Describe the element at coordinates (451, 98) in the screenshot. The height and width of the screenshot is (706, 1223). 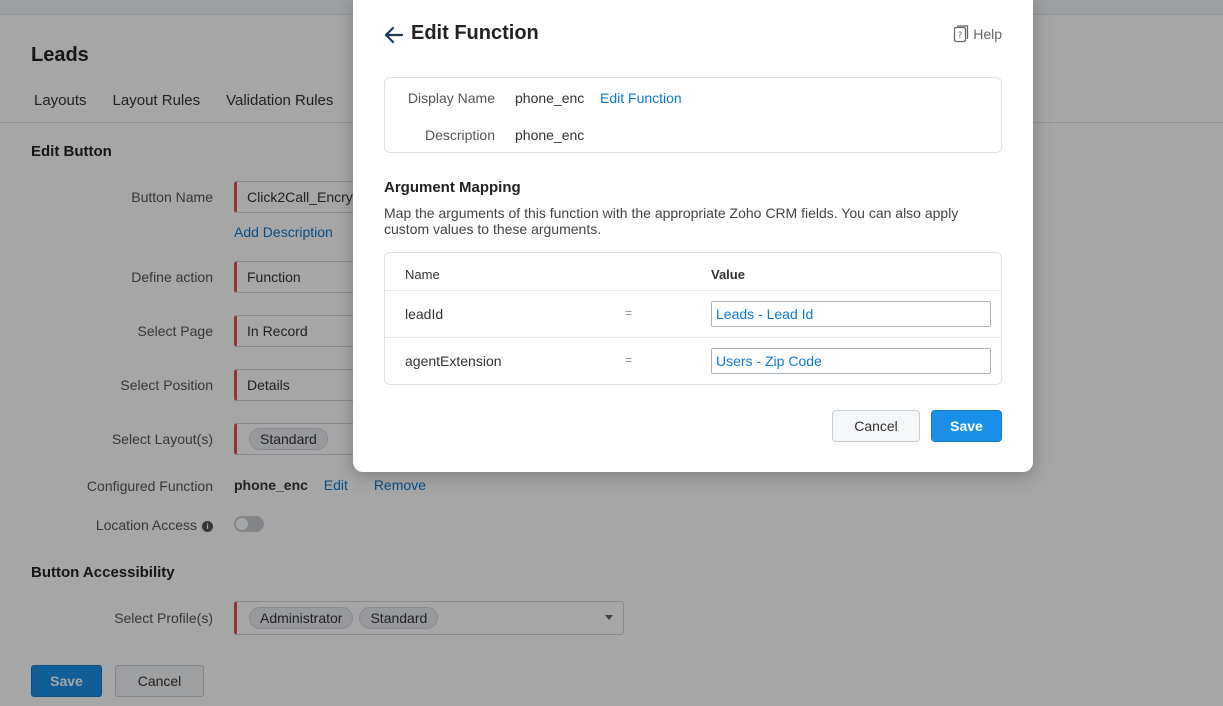
I see `display-name-label: Display Name` at that location.